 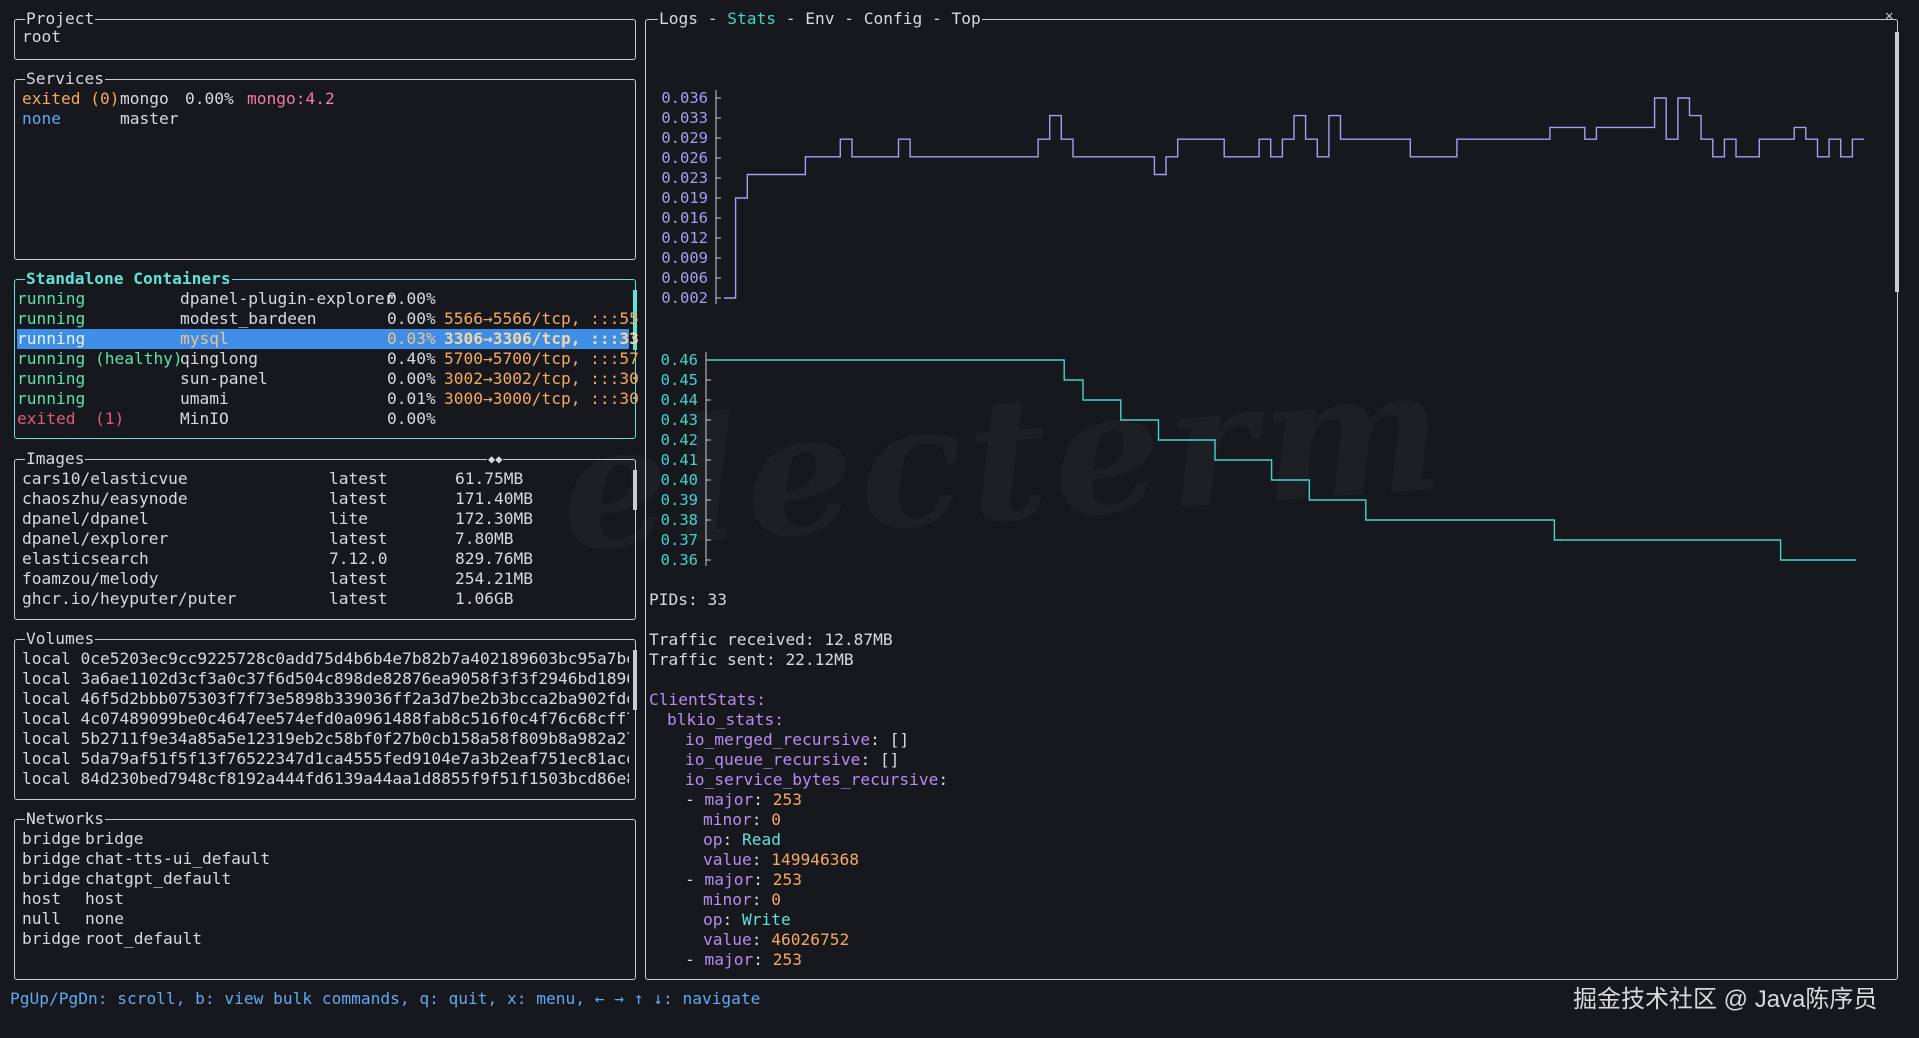 I want to click on y-tick-label: 0.43, so click(x=679, y=420).